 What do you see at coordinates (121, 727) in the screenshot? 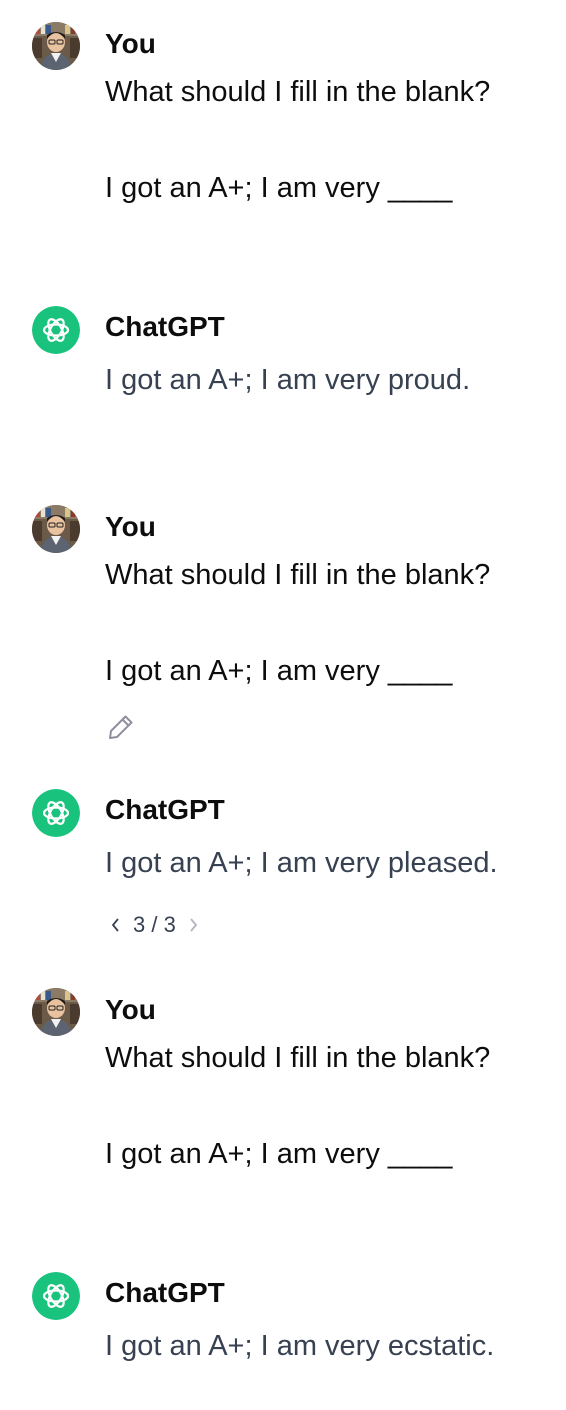
I see `pencil-icon` at bounding box center [121, 727].